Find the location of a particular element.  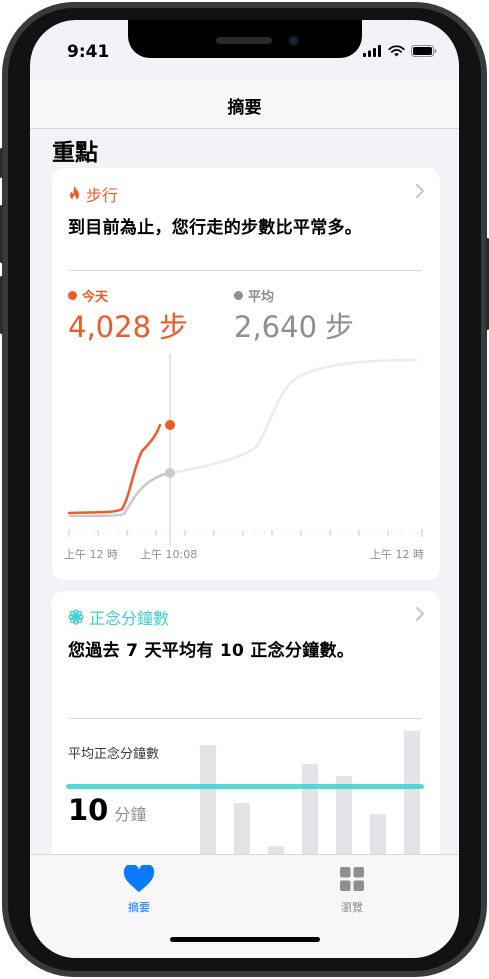

average-future-line is located at coordinates (293, 416).